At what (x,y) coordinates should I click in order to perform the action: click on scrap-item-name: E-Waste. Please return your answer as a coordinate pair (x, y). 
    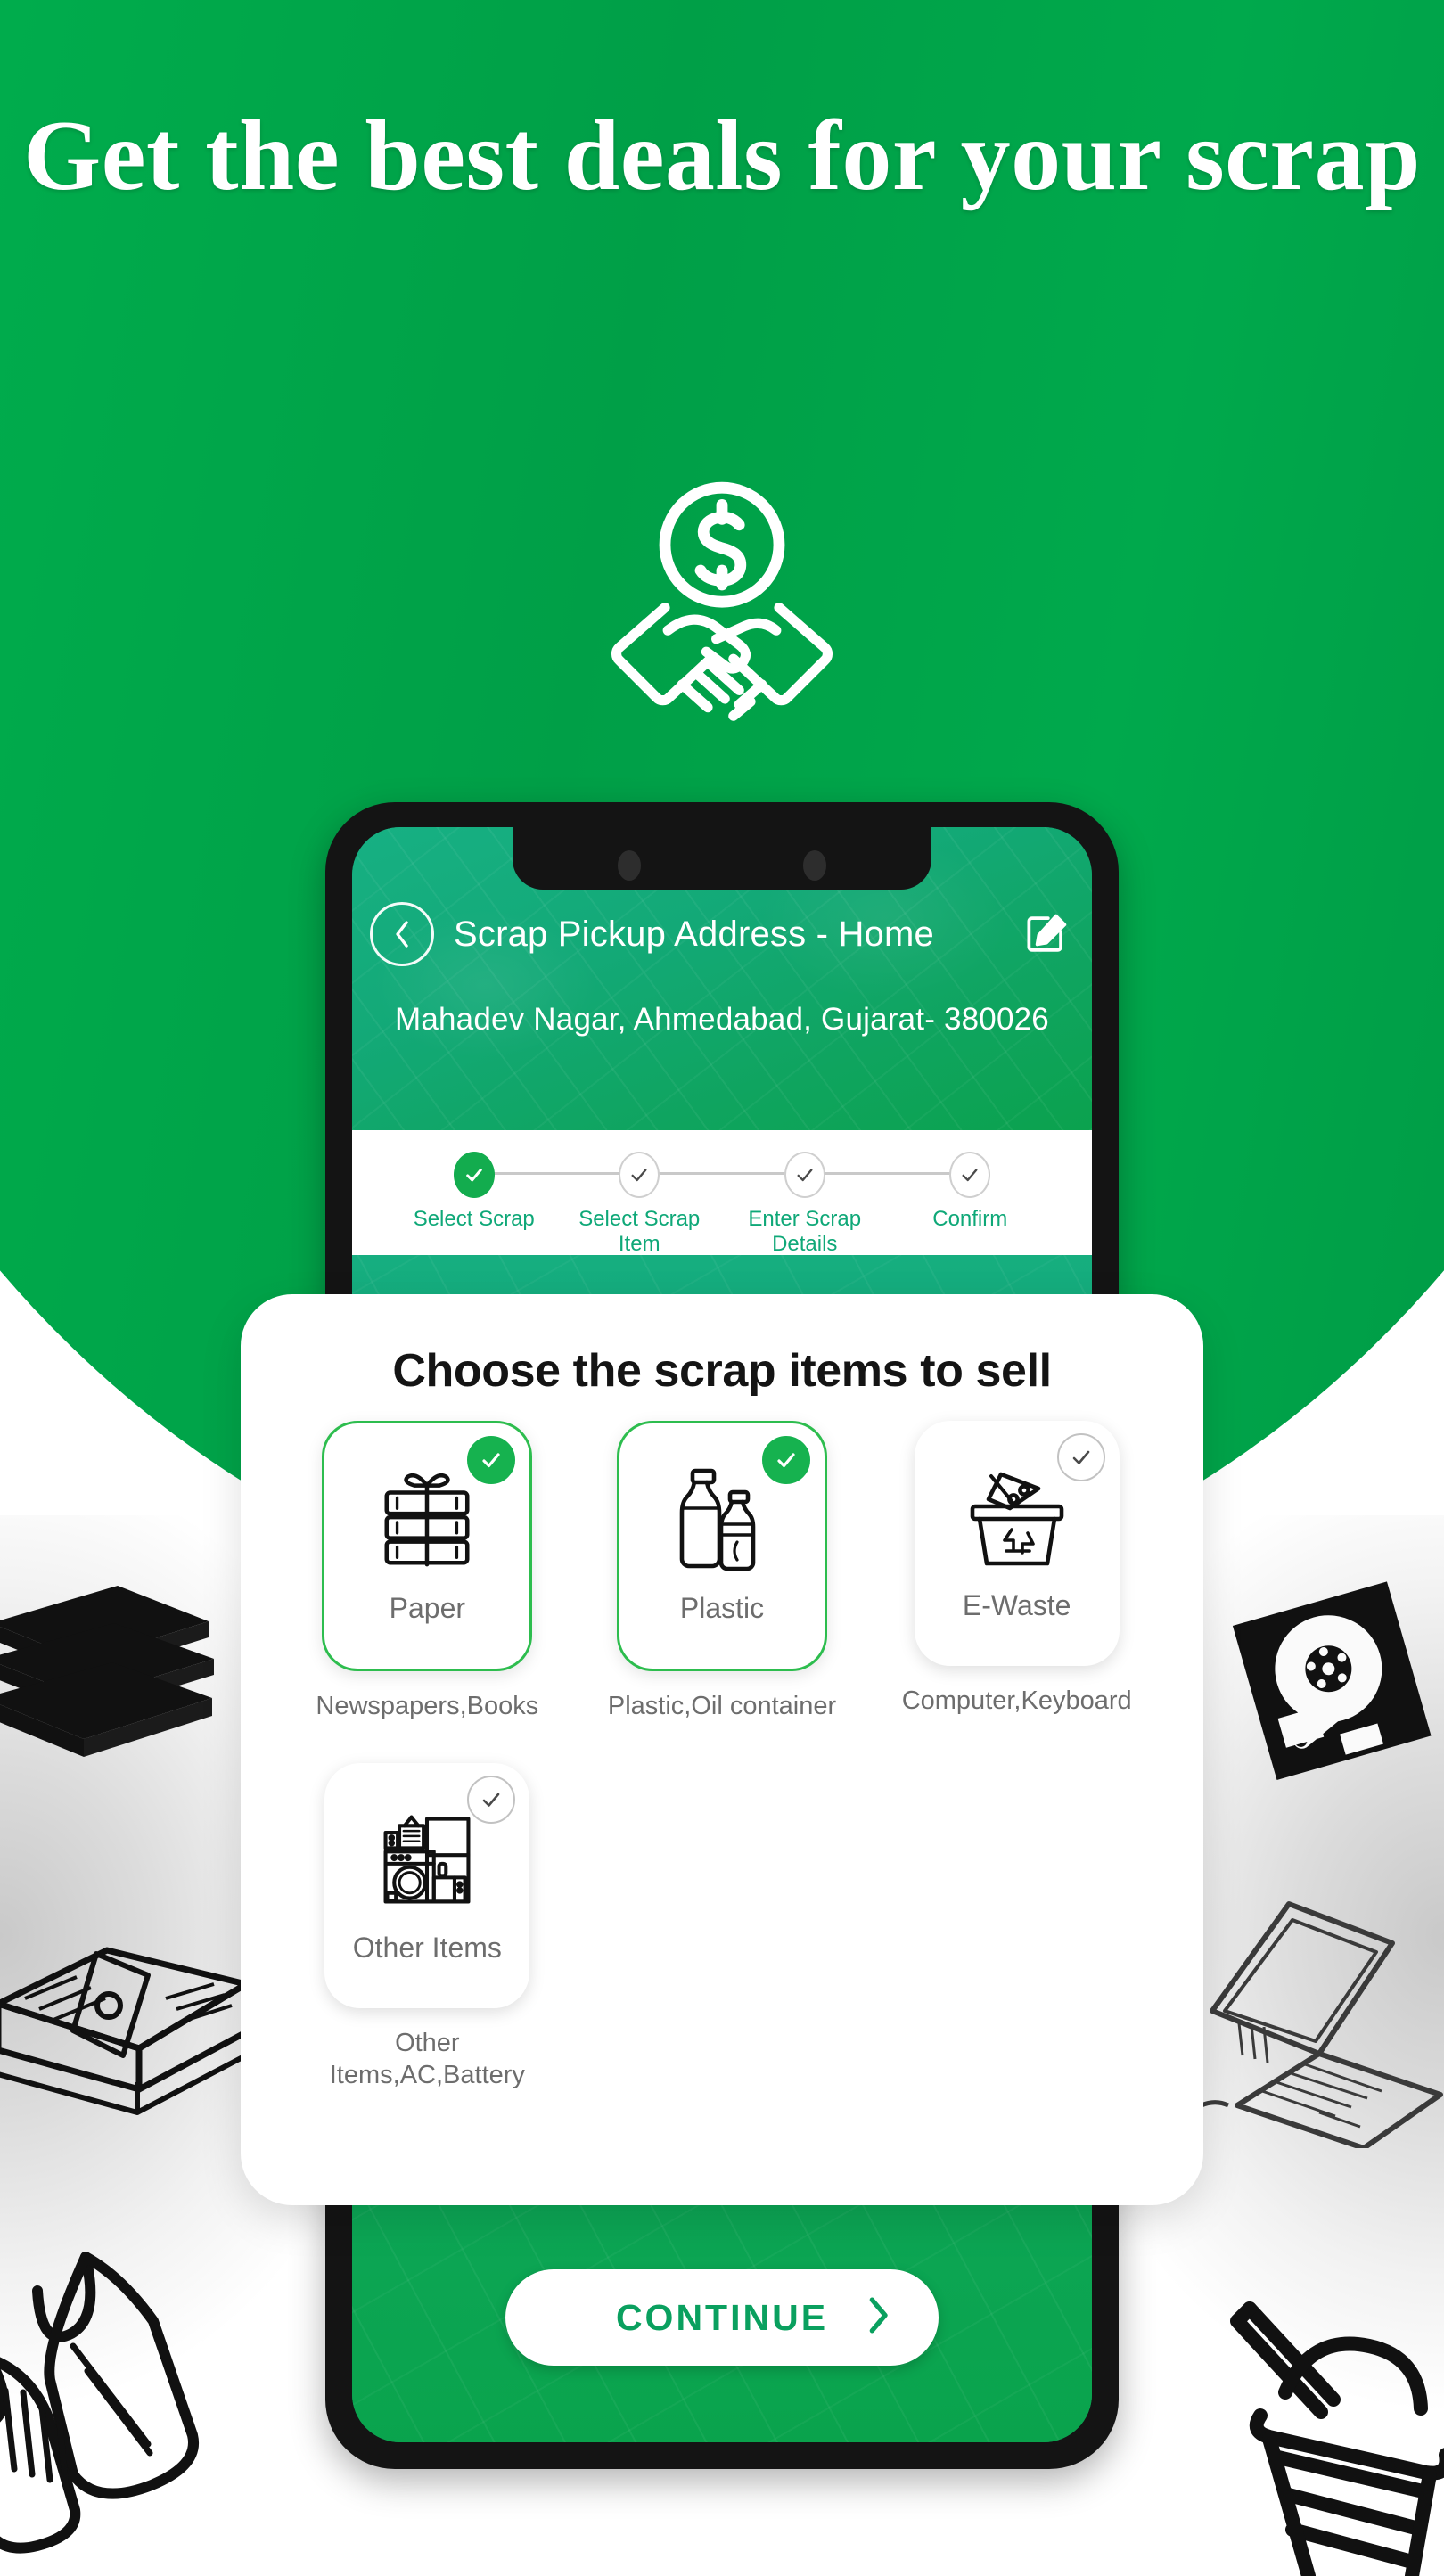
    Looking at the image, I should click on (1016, 1605).